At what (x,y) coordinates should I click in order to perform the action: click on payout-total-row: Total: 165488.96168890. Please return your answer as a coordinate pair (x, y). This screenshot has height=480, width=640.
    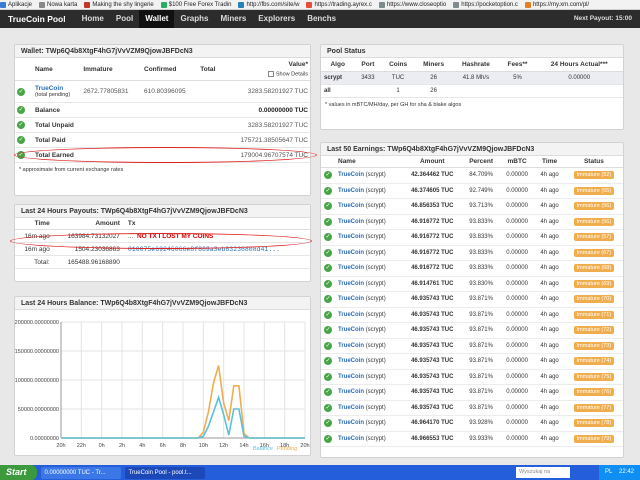
    Looking at the image, I should click on (162, 262).